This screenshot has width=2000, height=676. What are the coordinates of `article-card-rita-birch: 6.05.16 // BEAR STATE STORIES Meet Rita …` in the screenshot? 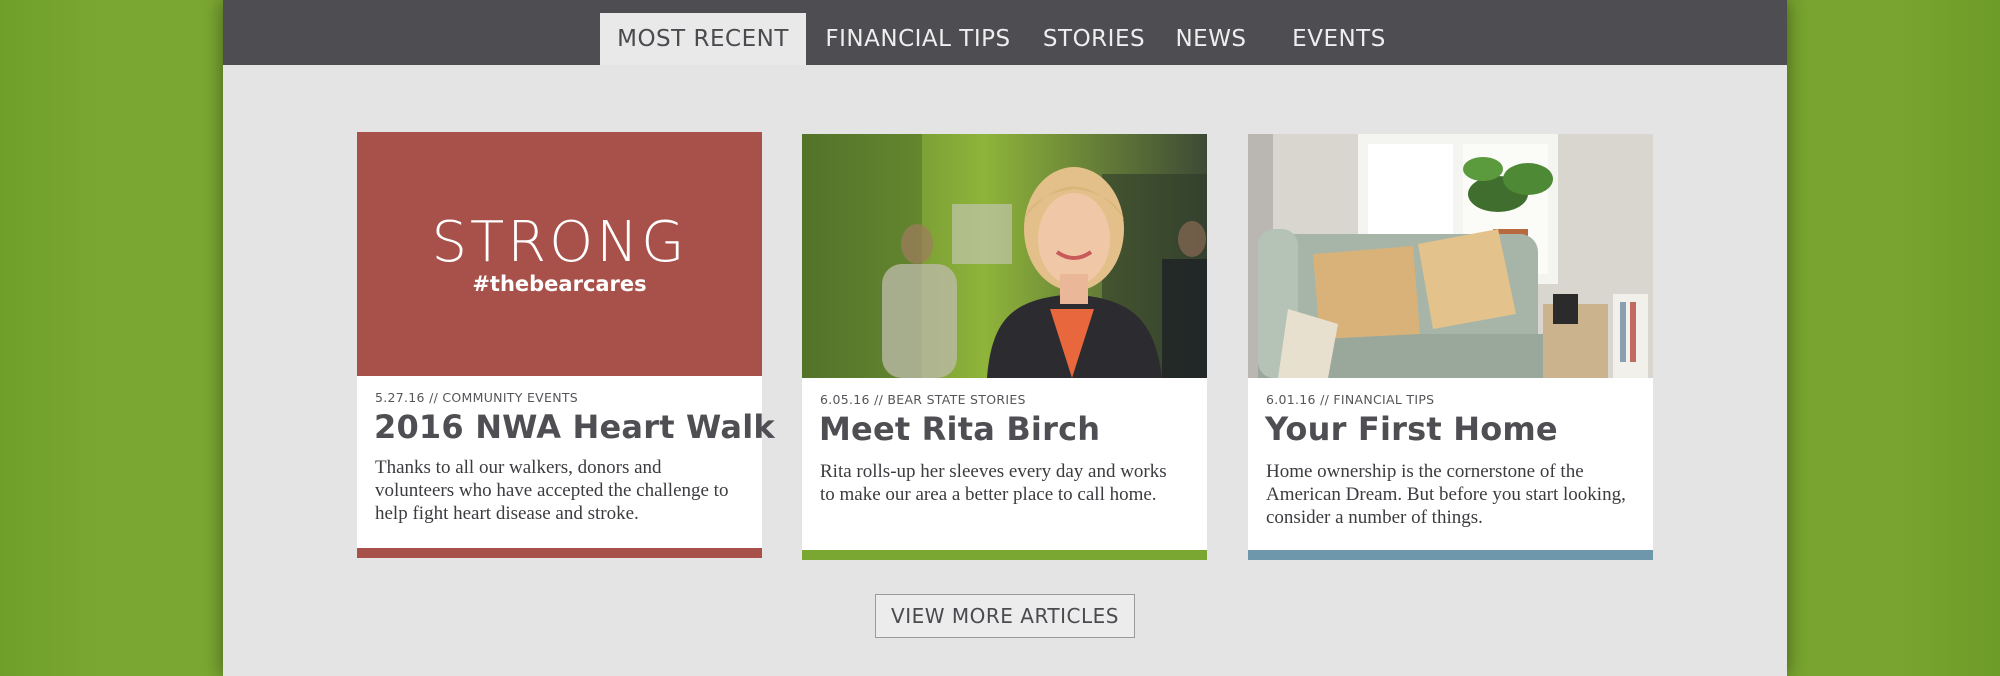 It's located at (1004, 347).